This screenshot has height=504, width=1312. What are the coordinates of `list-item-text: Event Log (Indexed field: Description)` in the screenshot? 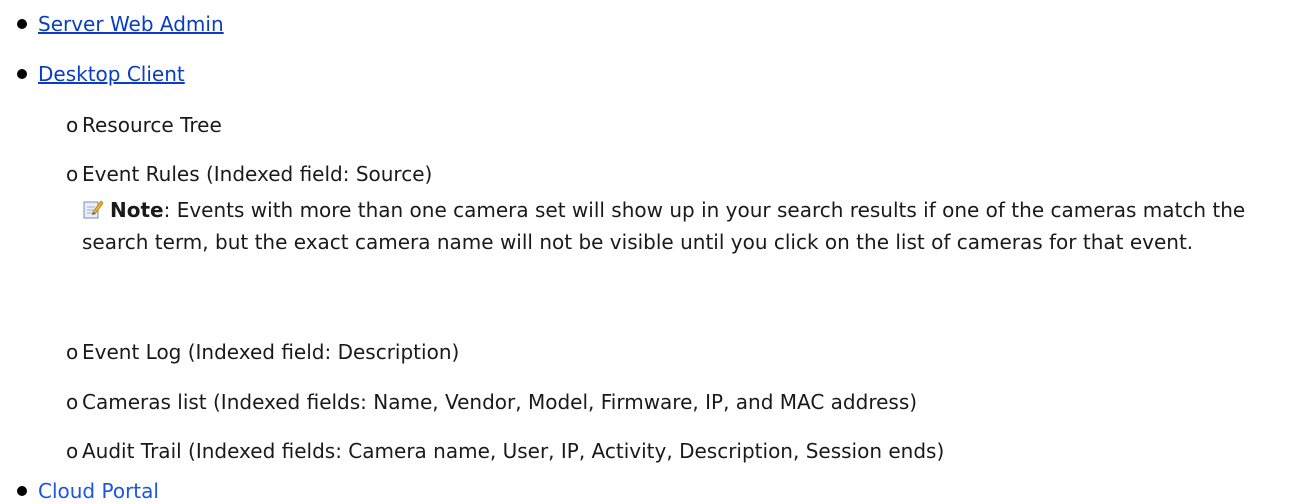 It's located at (271, 352).